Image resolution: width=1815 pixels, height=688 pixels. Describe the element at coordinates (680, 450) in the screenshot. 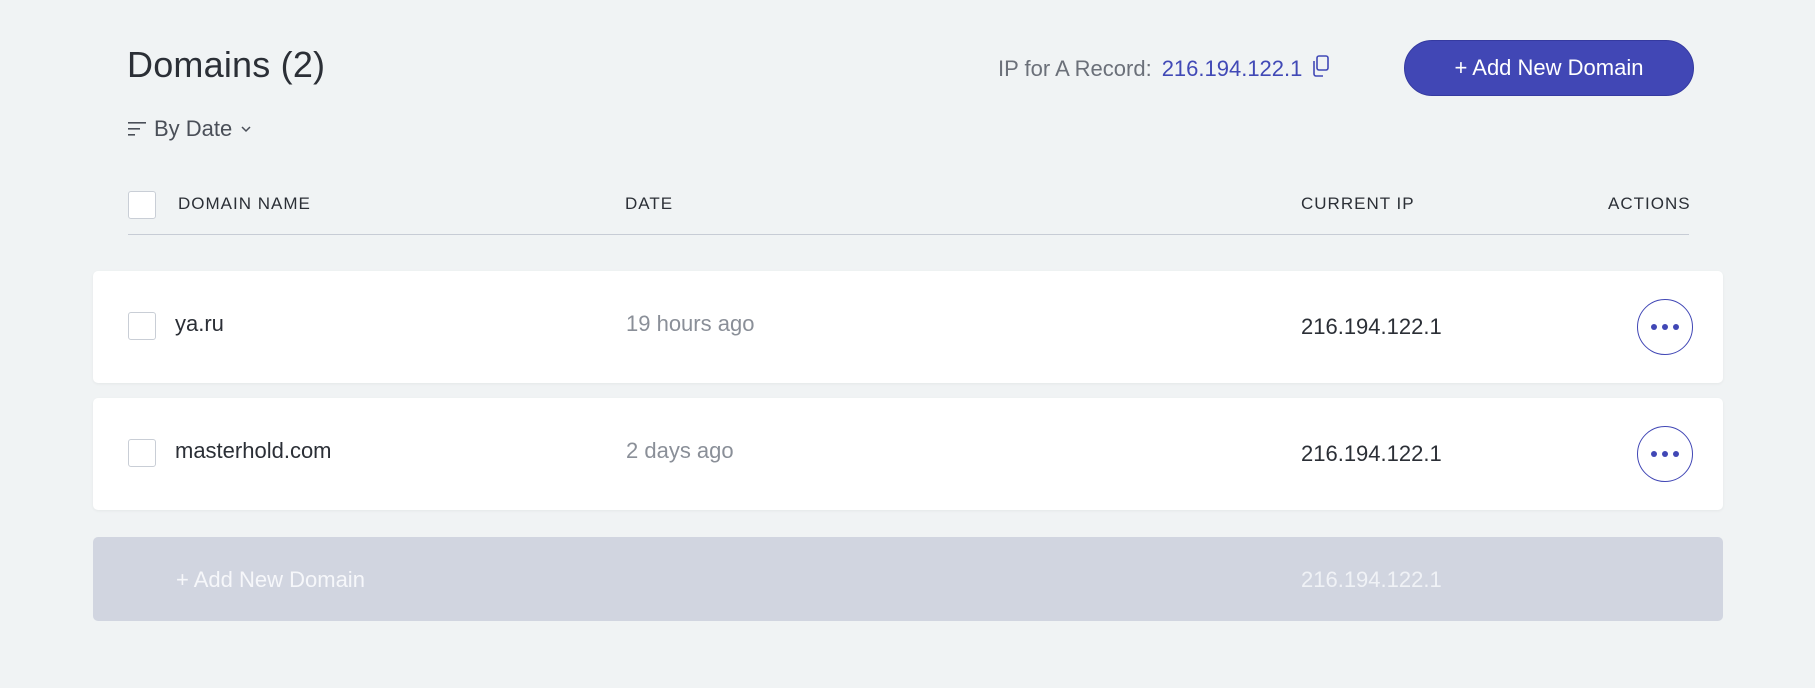

I see `domain-date: 2 days ago` at that location.